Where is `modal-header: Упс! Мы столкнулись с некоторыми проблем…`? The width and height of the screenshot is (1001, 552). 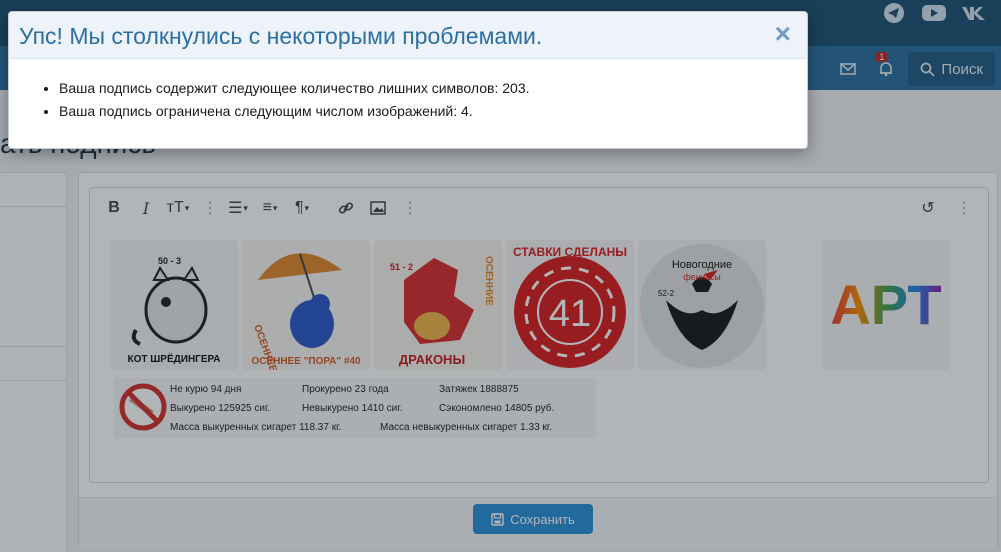 modal-header: Упс! Мы столкнулись с некоторыми проблем… is located at coordinates (408, 35).